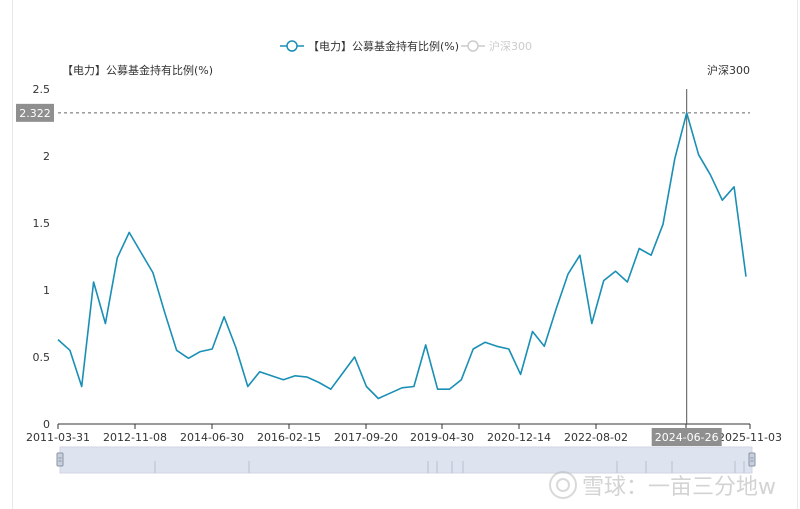 The height and width of the screenshot is (509, 800). What do you see at coordinates (383, 46) in the screenshot?
I see `legend-label-series1: 【电力】公募基金持有比例(%)` at bounding box center [383, 46].